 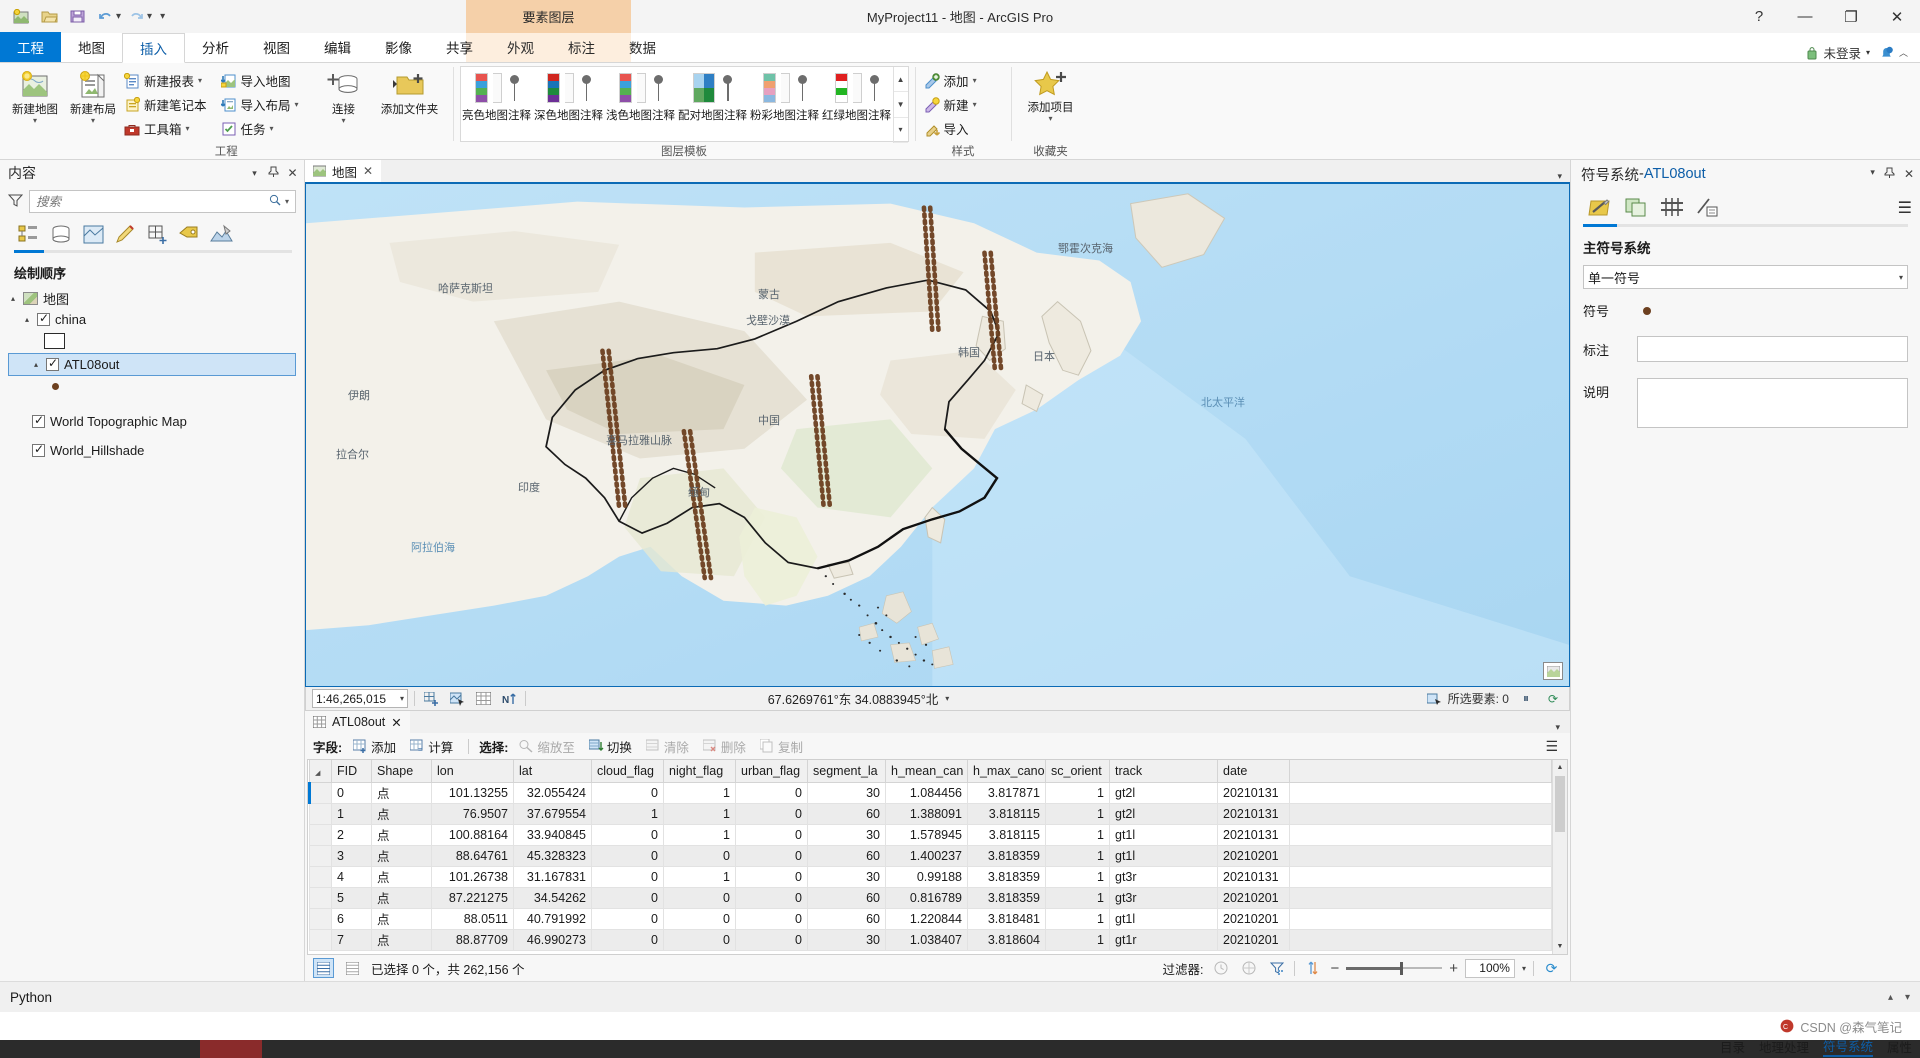 I want to click on add-data-icon, so click(x=431, y=698).